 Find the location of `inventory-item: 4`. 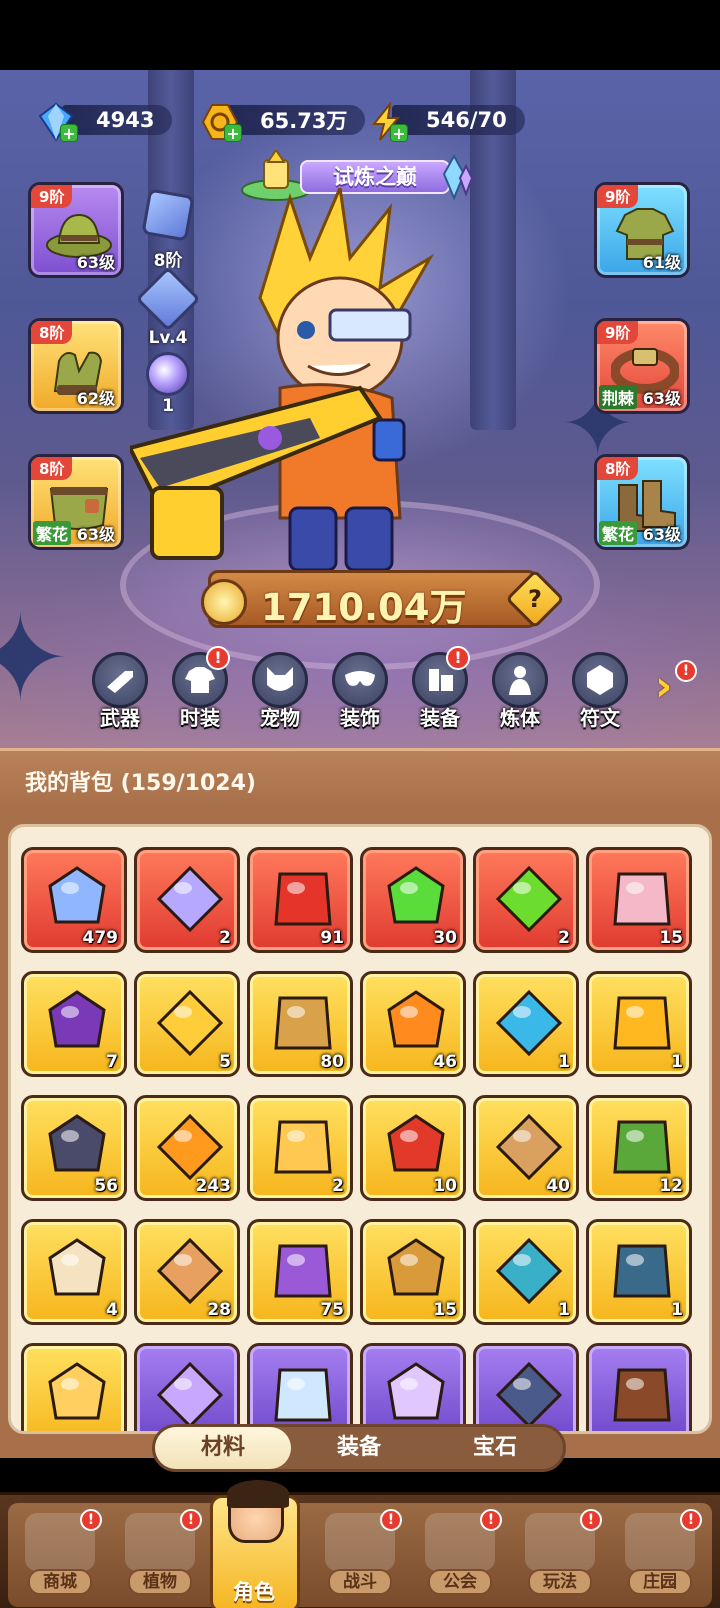

inventory-item: 4 is located at coordinates (74, 1272).